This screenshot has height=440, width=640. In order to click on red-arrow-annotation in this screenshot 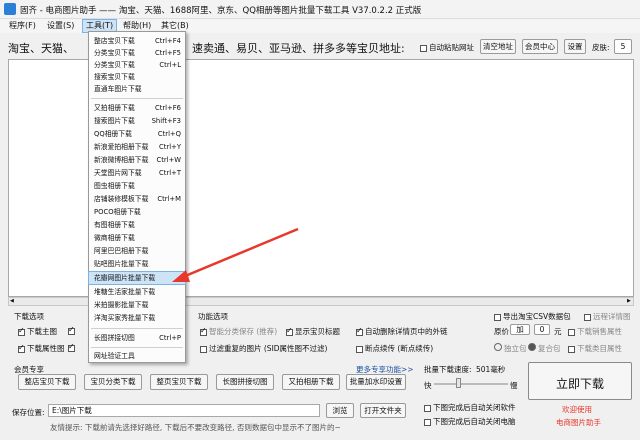, I will do `click(235, 254)`.